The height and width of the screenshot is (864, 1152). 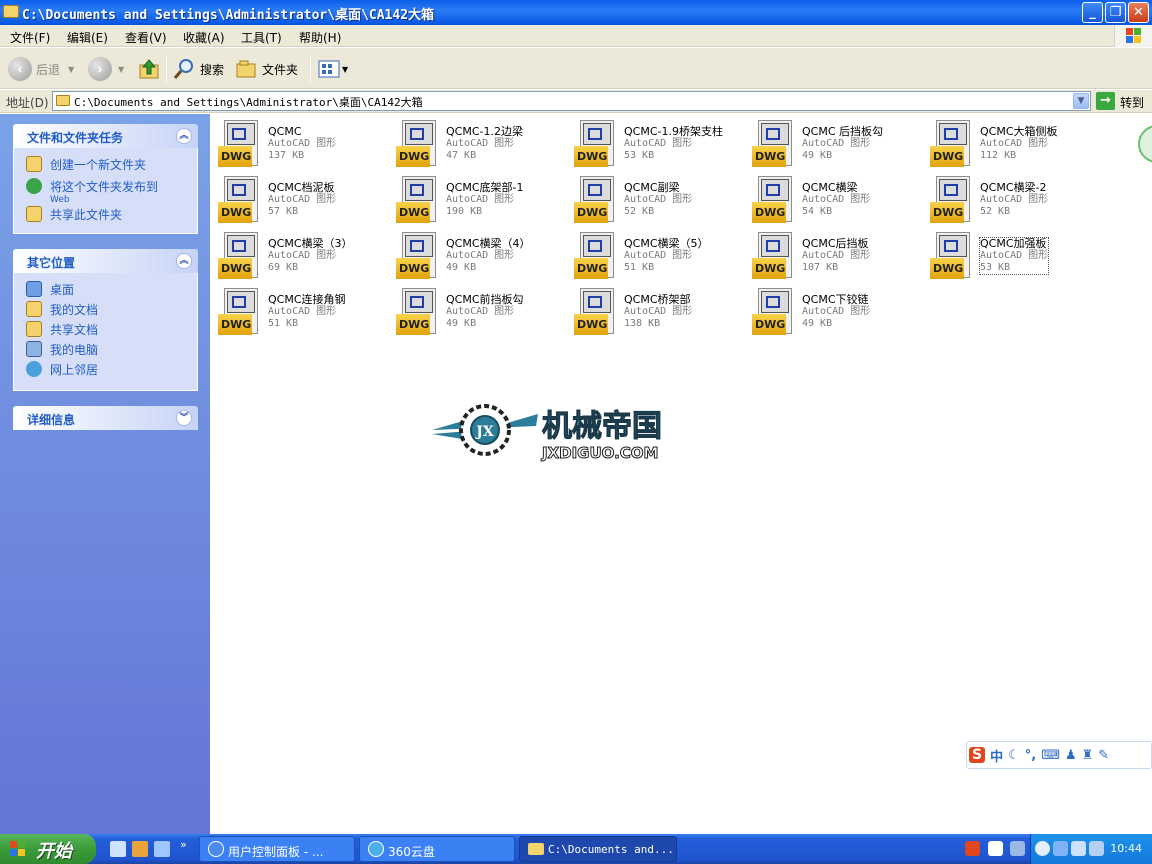 I want to click on show-desktop-icon, so click(x=118, y=849).